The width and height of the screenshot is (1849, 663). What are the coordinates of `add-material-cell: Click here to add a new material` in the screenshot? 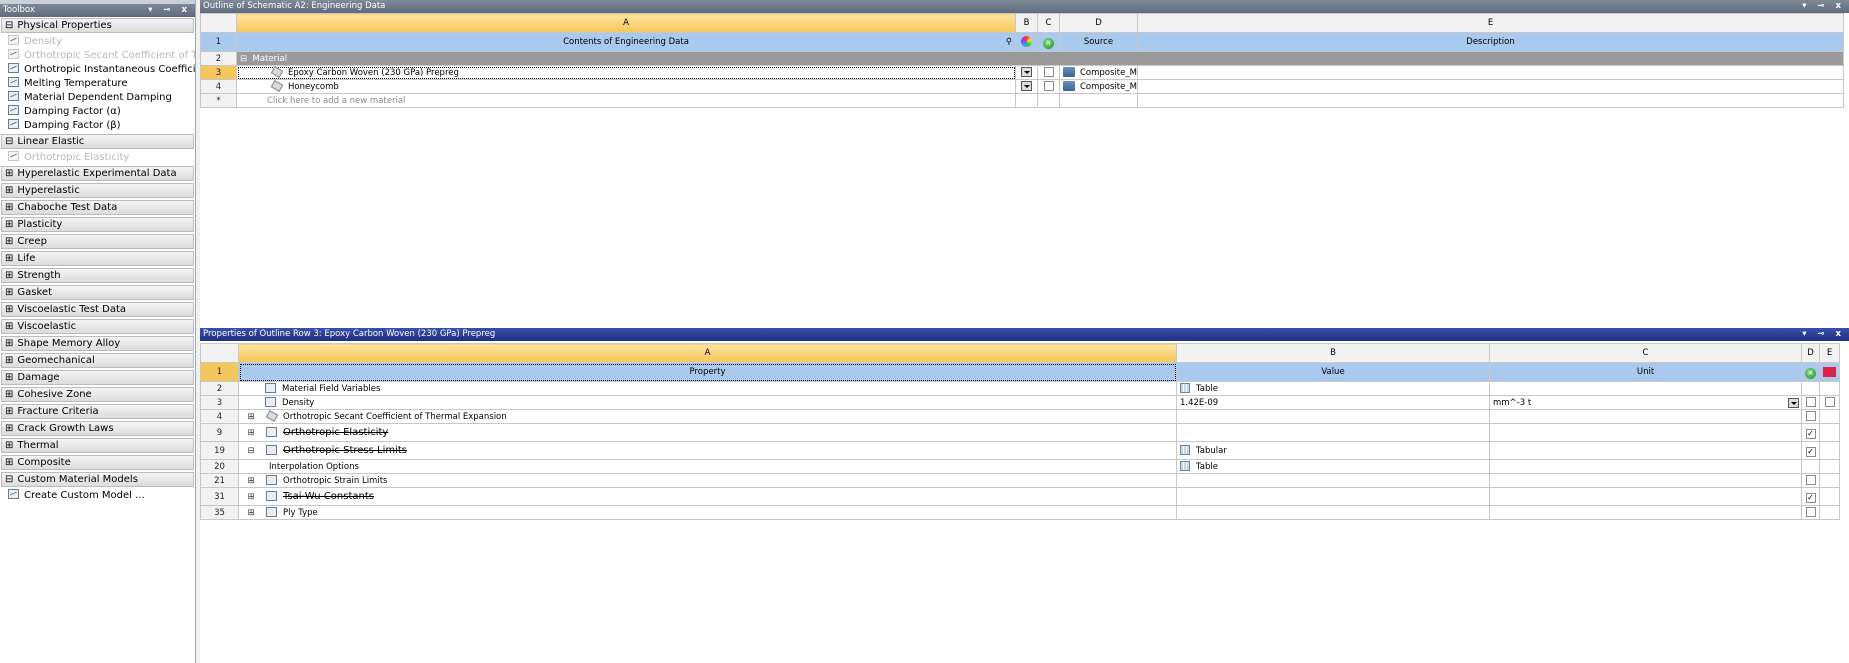 It's located at (626, 100).